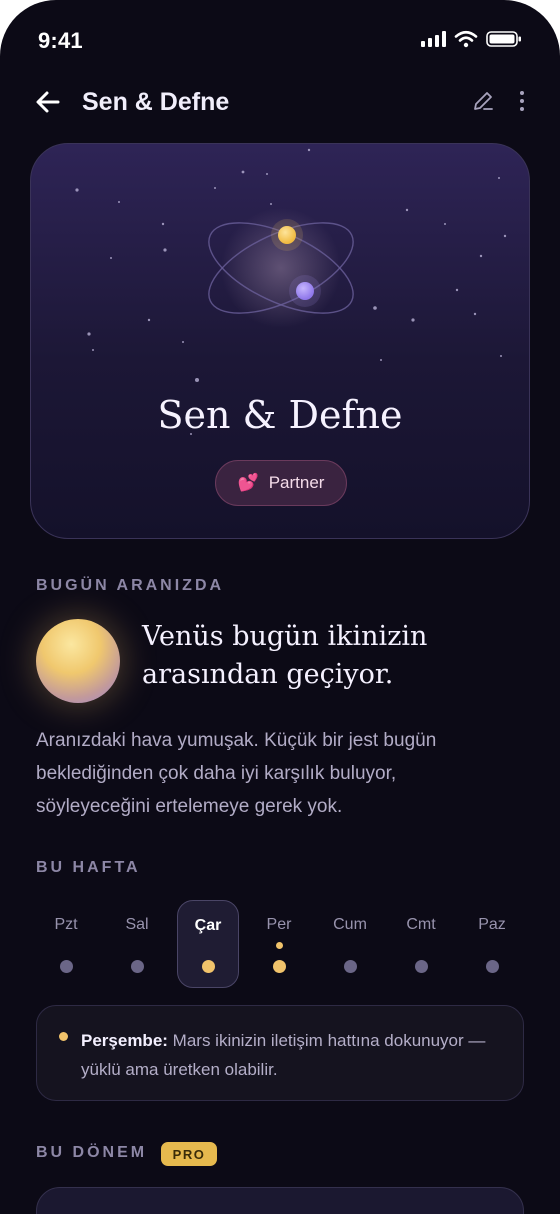 The image size is (560, 1214). I want to click on day-item-car: Çar, so click(208, 944).